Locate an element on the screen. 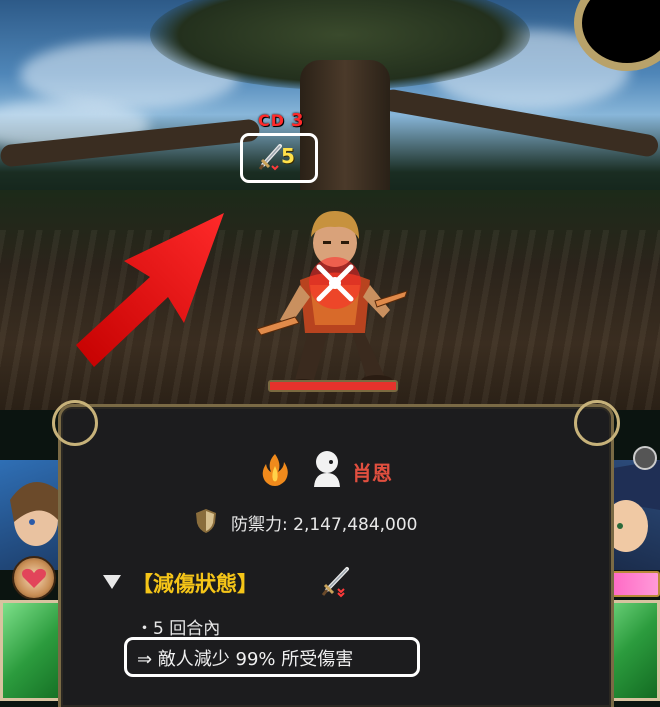  shield-icon is located at coordinates (206, 521).